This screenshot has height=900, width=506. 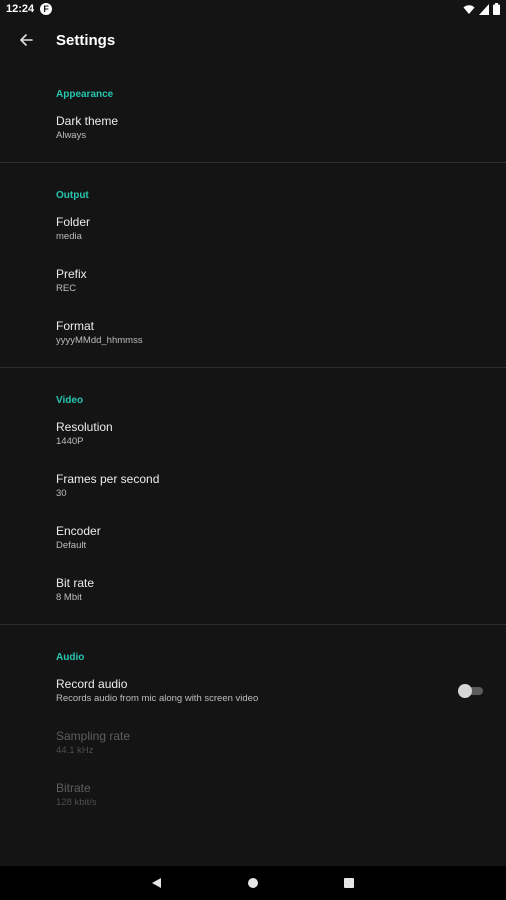 I want to click on section-header-audio: Audio, so click(x=70, y=657).